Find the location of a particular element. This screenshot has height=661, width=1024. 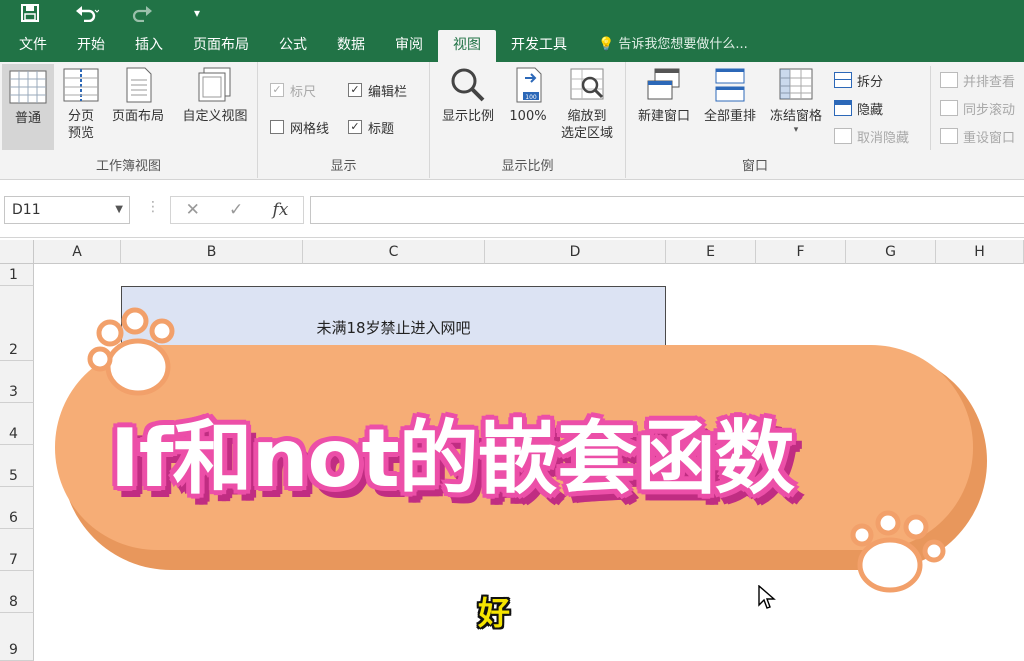

split-button: 拆分 is located at coordinates (858, 80).